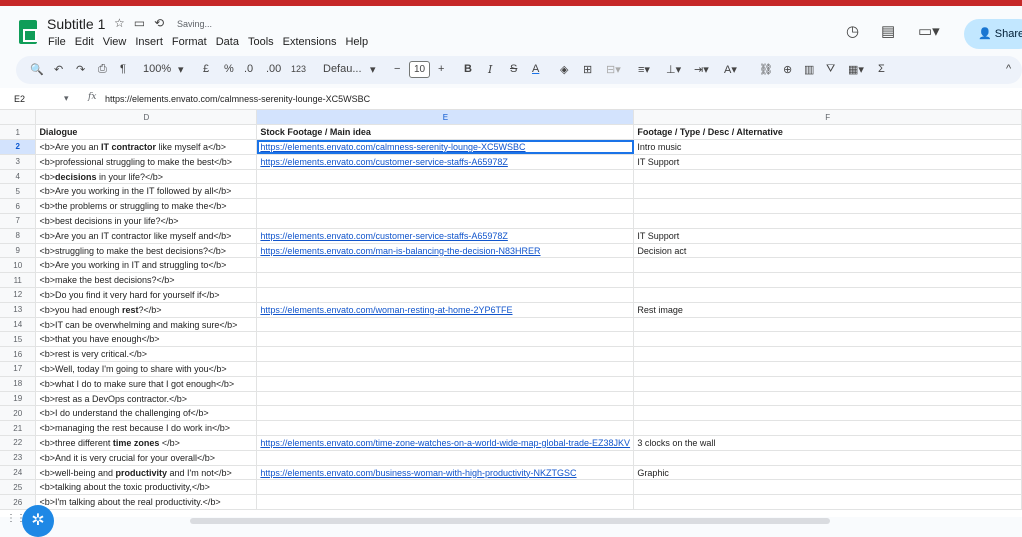 The image size is (1022, 537). I want to click on cell-dialogue: <b>three different time zones </b>, so click(146, 443).